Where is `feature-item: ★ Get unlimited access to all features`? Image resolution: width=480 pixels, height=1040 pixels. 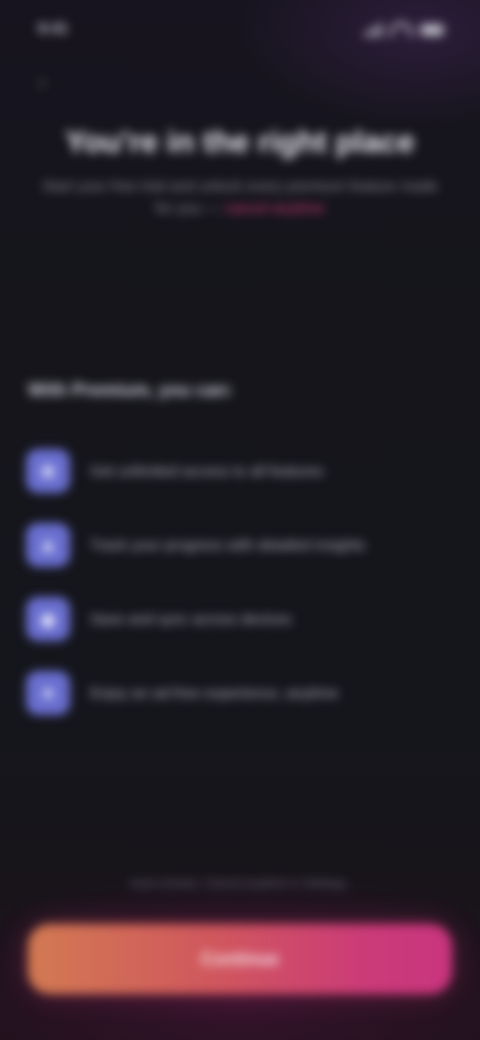
feature-item: ★ Get unlimited access to all features is located at coordinates (236, 471).